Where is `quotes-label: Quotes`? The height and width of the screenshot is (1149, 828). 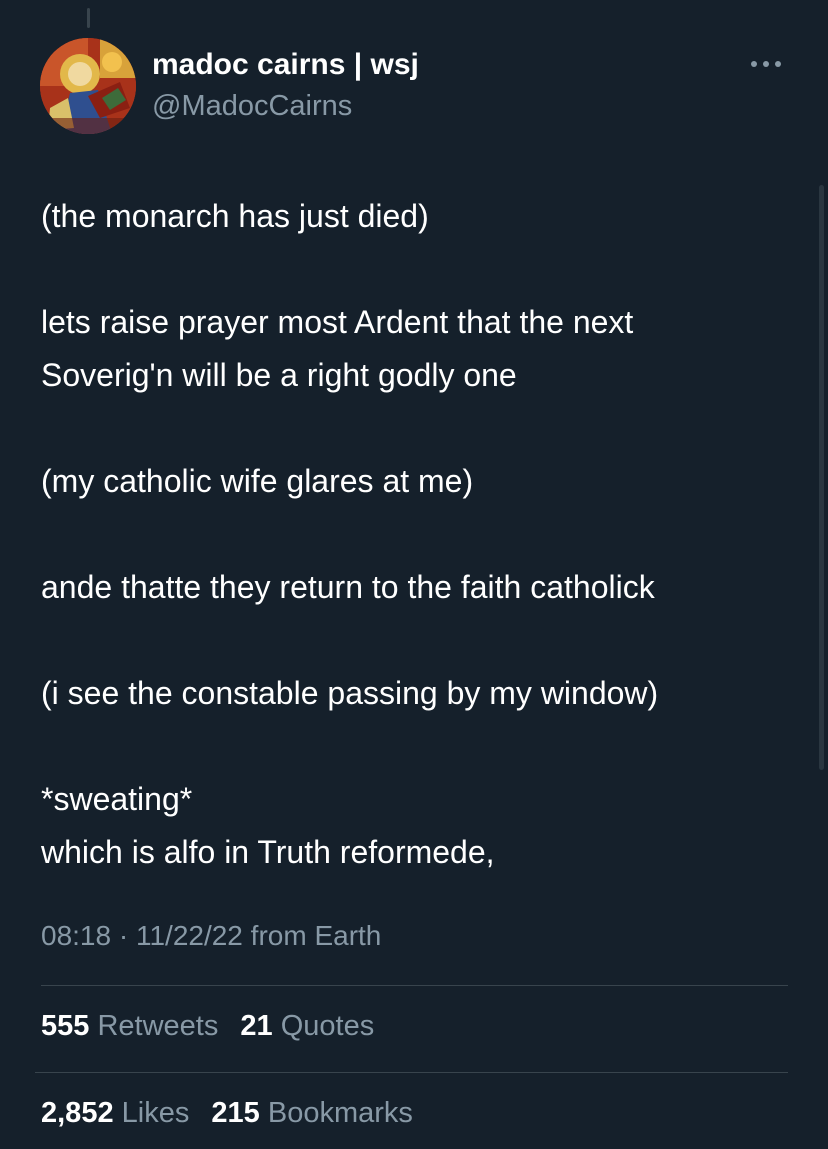 quotes-label: Quotes is located at coordinates (327, 1026).